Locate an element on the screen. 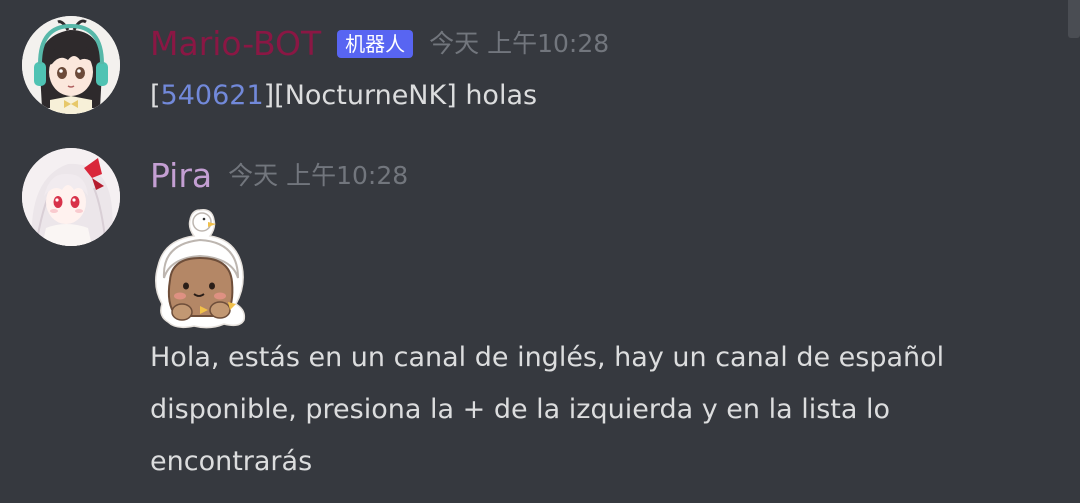  username: Pira is located at coordinates (181, 176).